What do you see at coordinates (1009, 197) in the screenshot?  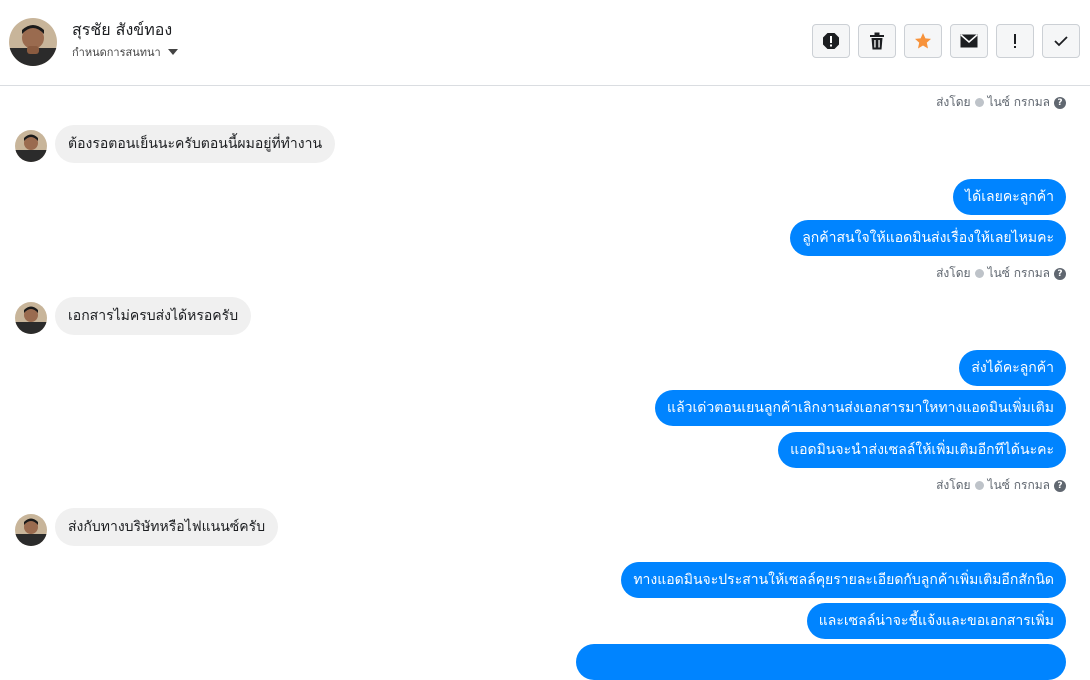 I see `outgoing-message: ได้เลยคะลูกค้า` at bounding box center [1009, 197].